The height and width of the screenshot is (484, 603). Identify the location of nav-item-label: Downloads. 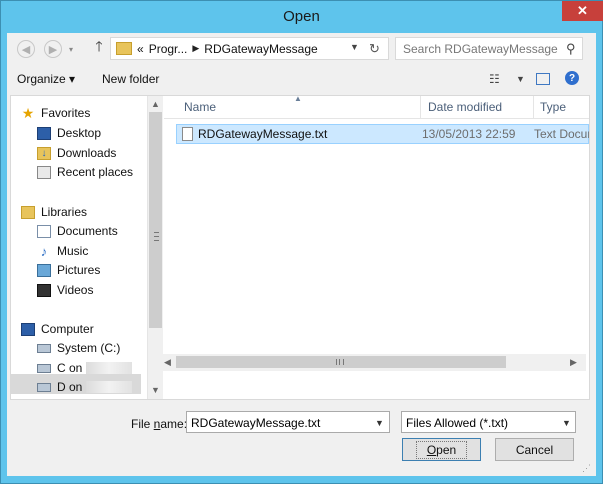
(87, 153).